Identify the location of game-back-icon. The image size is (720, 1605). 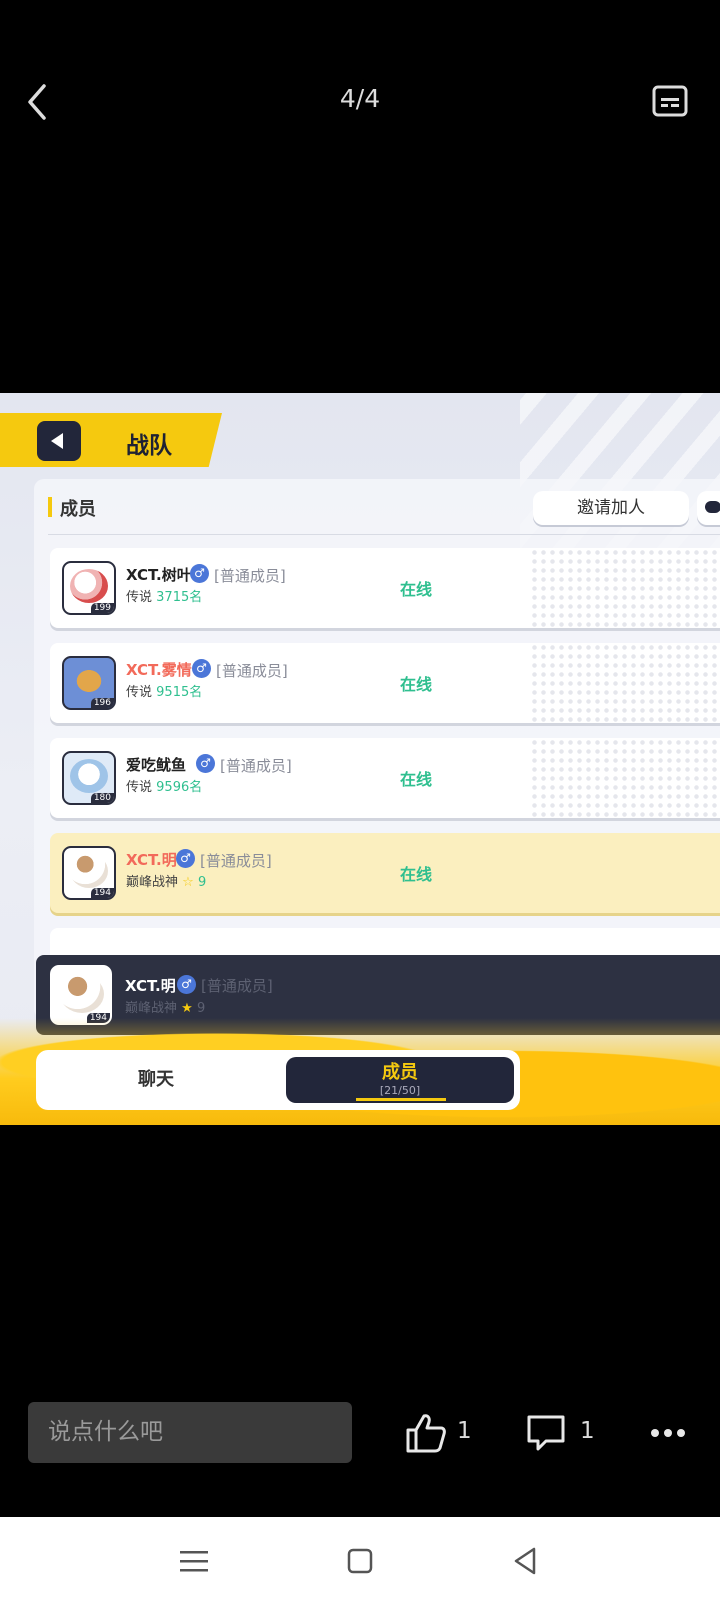
(59, 441).